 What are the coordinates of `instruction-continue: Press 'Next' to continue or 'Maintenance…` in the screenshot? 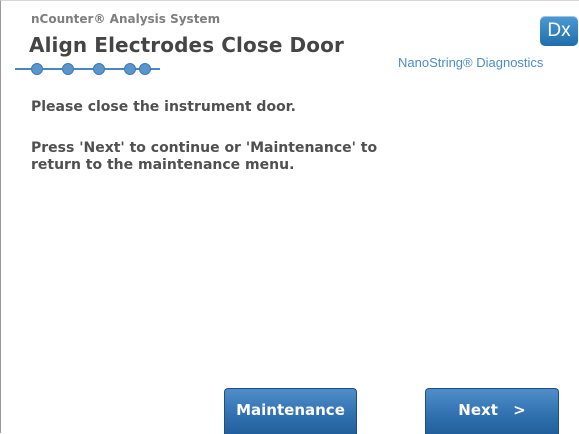 It's located at (204, 156).